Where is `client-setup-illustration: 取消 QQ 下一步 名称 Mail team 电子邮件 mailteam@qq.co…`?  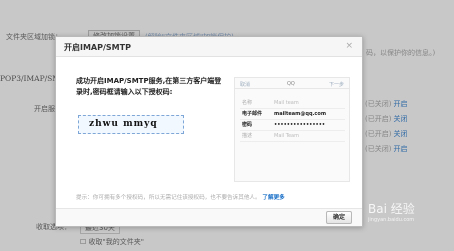 client-setup-illustration: 取消 QQ 下一步 名称 Mail team 电子邮件 mailteam@qq.co… is located at coordinates (292, 129).